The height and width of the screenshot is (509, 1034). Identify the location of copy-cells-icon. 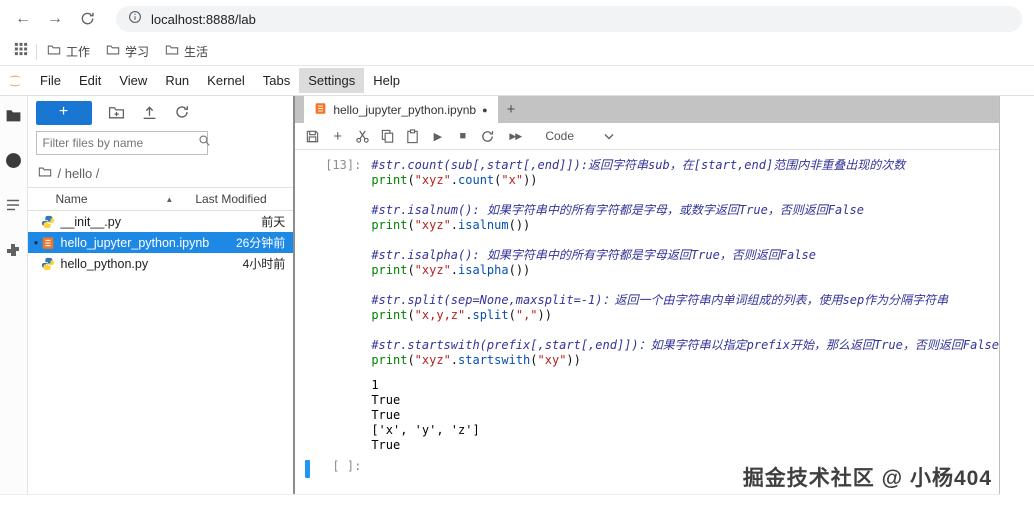
(387, 136).